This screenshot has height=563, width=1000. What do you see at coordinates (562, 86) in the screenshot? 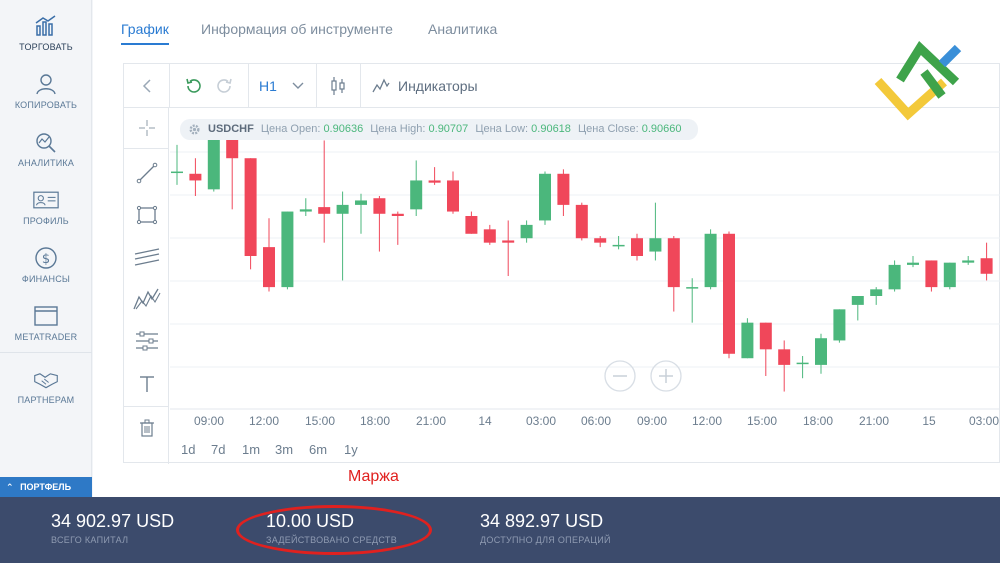
I see `chart-toolbar: H1 Индикаторы` at bounding box center [562, 86].